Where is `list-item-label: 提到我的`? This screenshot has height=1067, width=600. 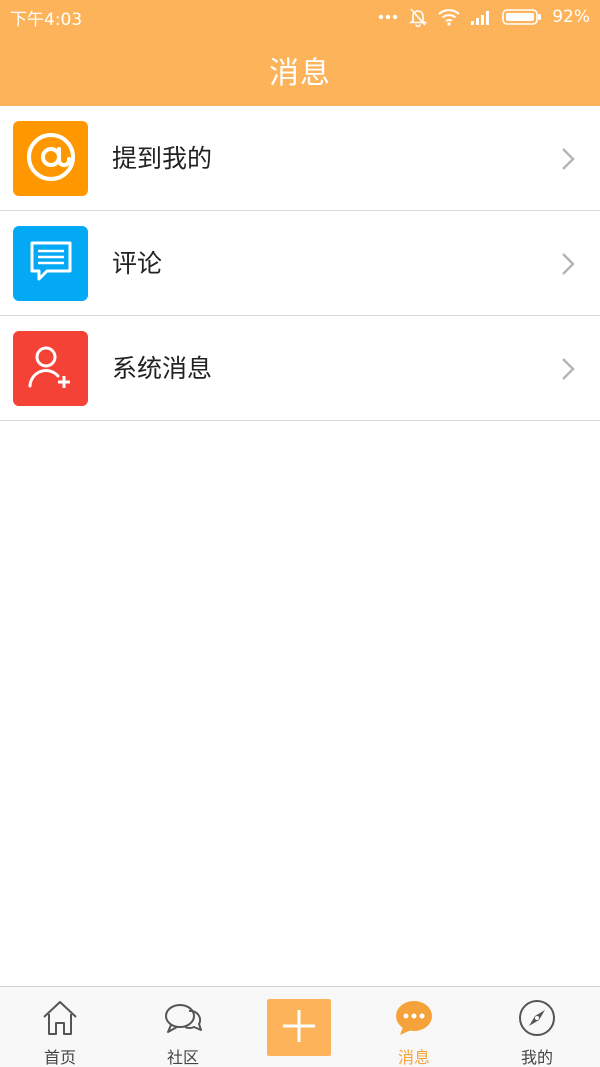
list-item-label: 提到我的 is located at coordinates (162, 158).